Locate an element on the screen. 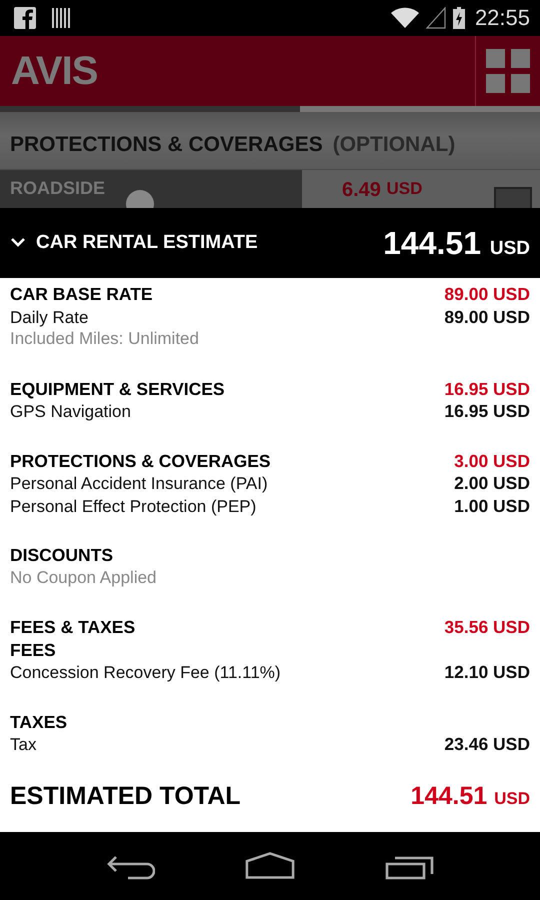  estimate-bar: CAR RENTAL ESTIMATE 144.51 USD is located at coordinates (270, 243).